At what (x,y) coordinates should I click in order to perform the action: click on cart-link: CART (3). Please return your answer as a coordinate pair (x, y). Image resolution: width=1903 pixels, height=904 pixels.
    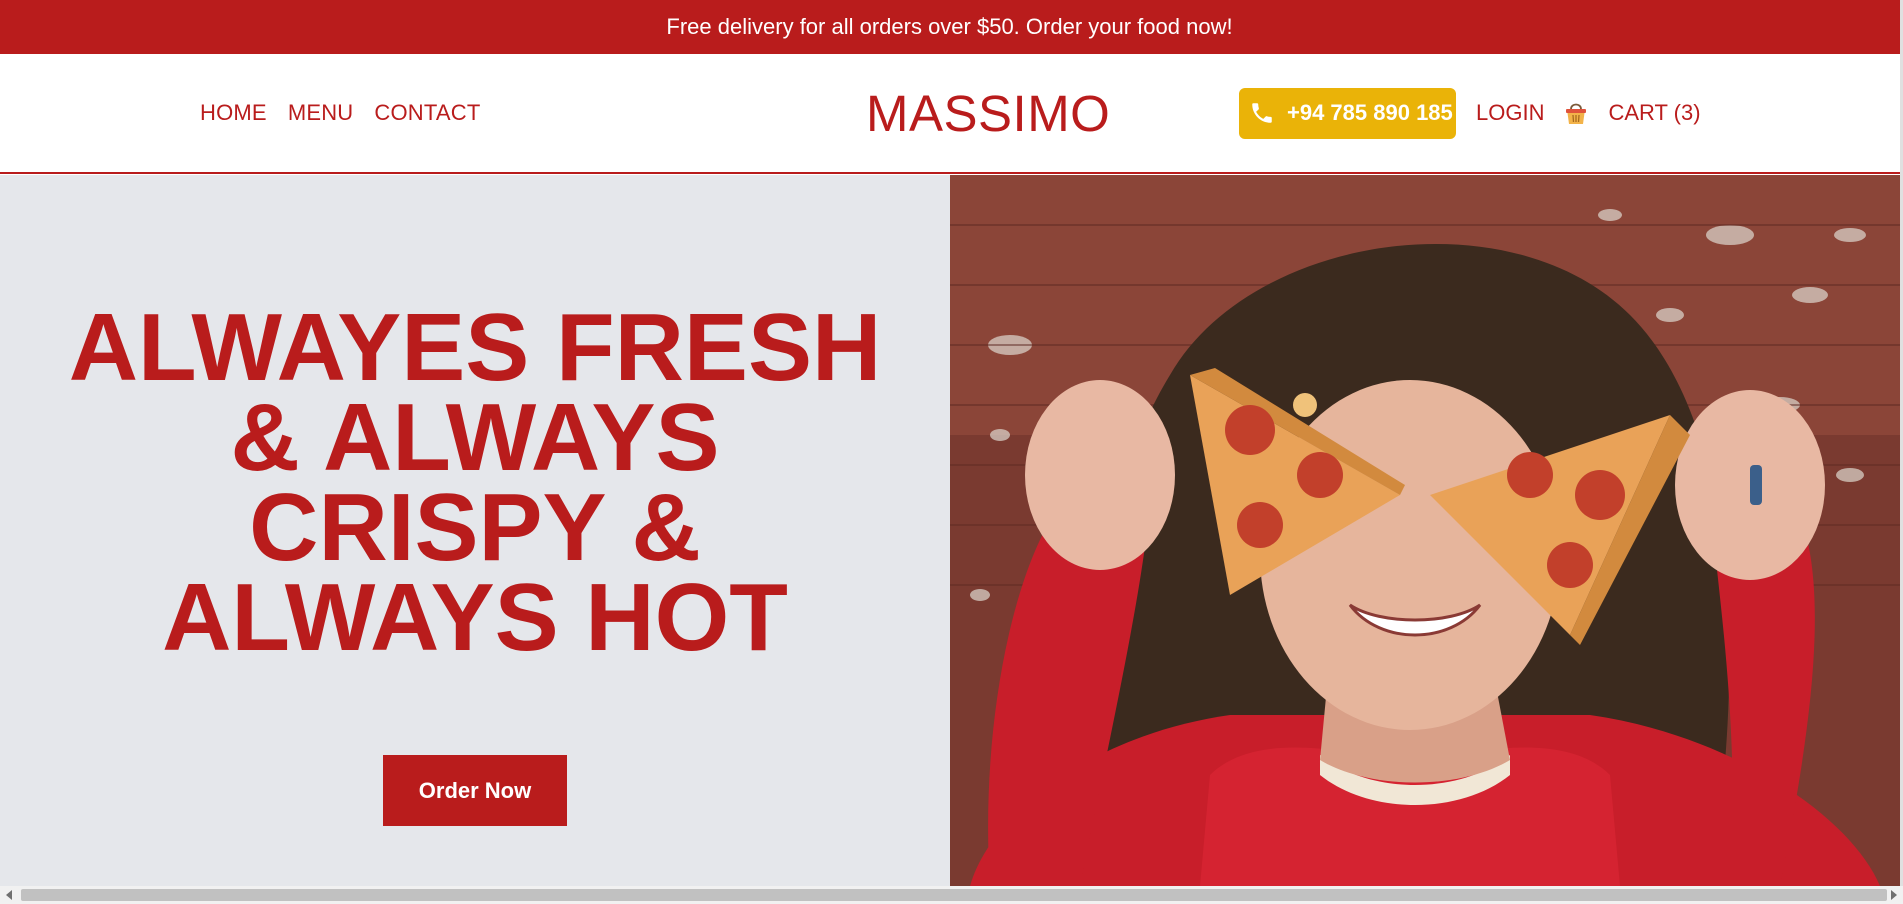
    Looking at the image, I should click on (1654, 113).